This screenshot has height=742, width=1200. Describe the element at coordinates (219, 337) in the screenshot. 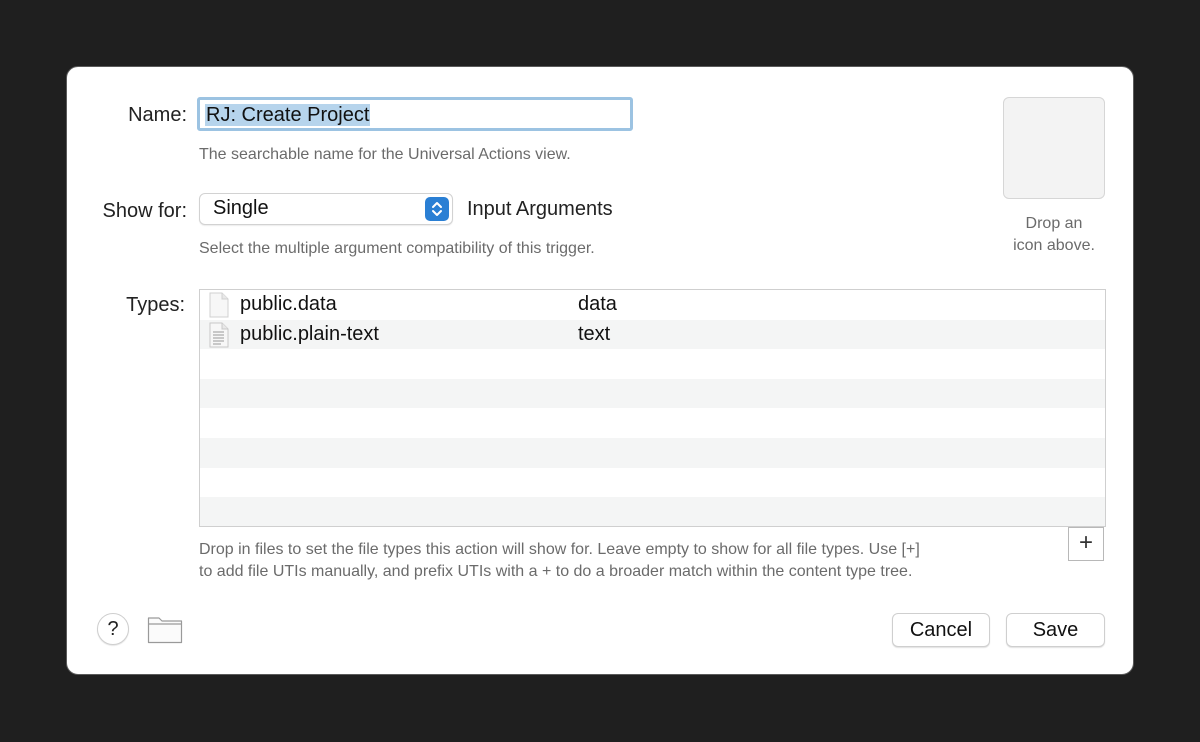

I see `text-document-icon` at that location.